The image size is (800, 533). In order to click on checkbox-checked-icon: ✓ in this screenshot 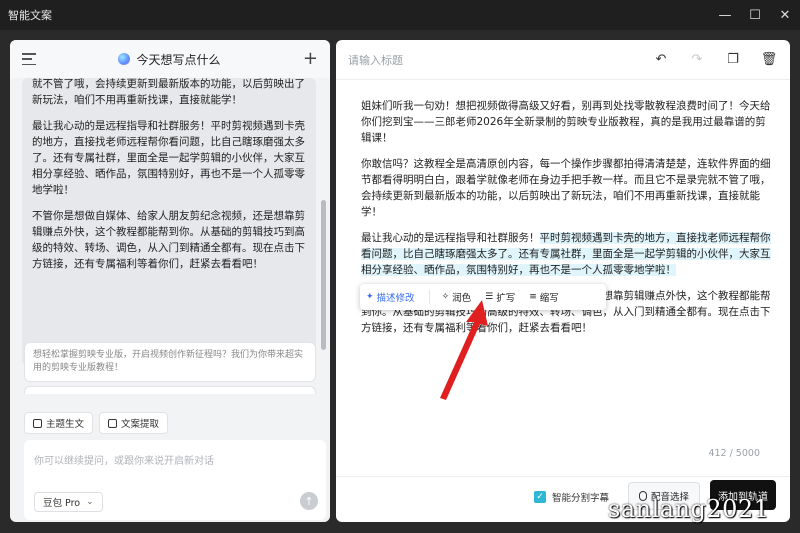, I will do `click(540, 497)`.